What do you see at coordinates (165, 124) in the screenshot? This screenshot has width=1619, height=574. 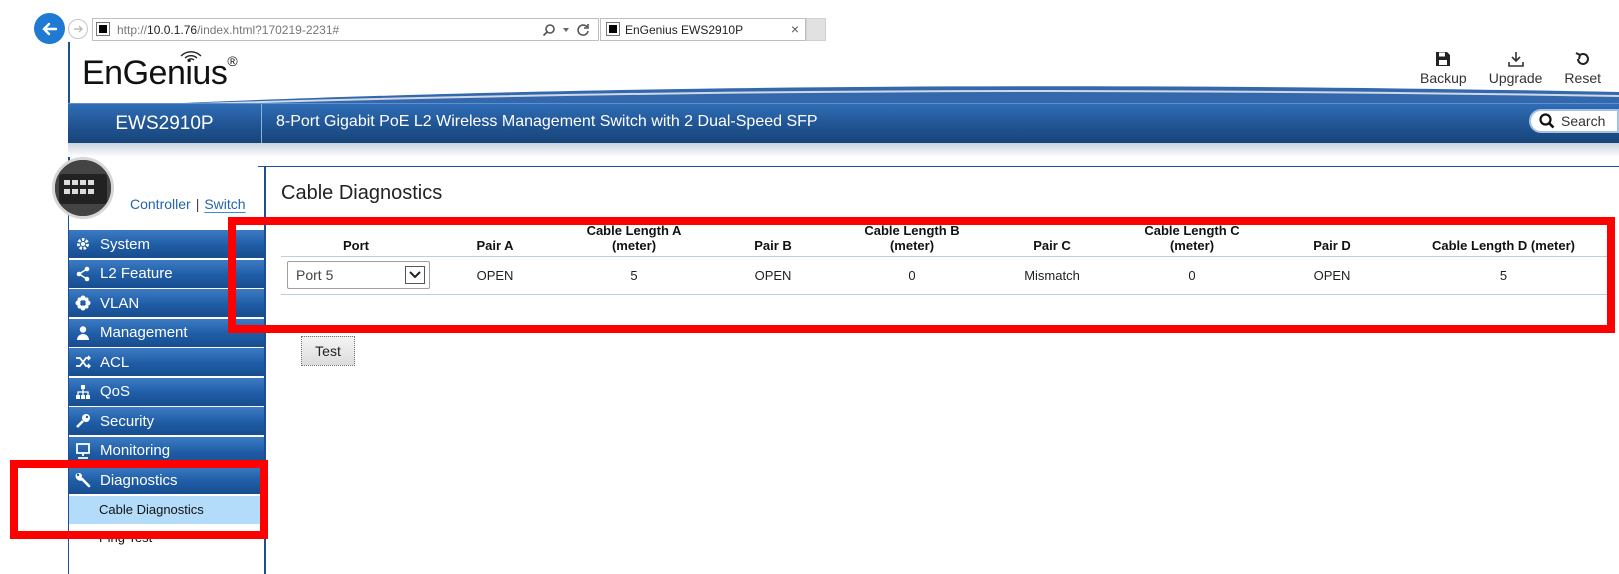 I see `model-name: EWS2910P` at bounding box center [165, 124].